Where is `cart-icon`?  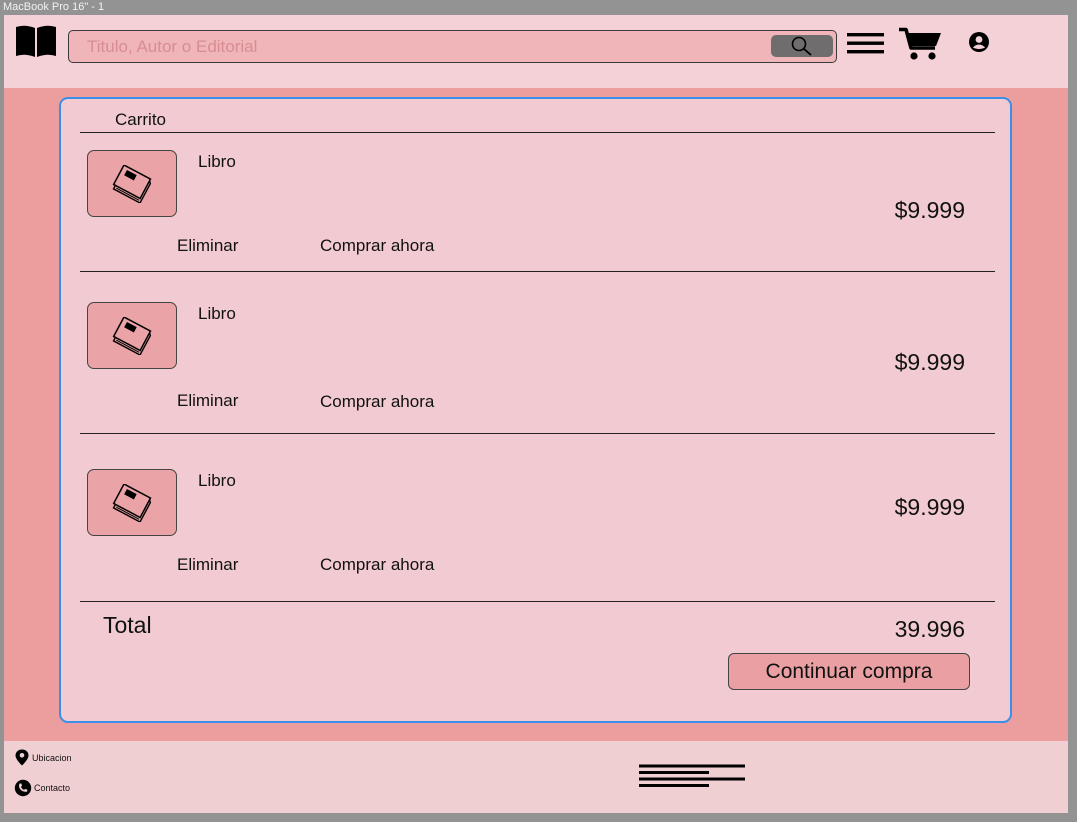
cart-icon is located at coordinates (921, 46).